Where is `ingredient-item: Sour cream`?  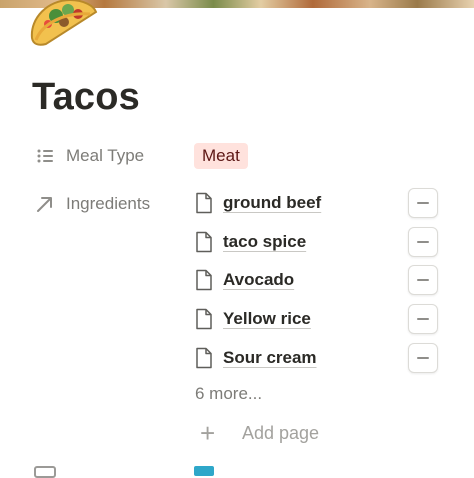 ingredient-item: Sour cream is located at coordinates (256, 358).